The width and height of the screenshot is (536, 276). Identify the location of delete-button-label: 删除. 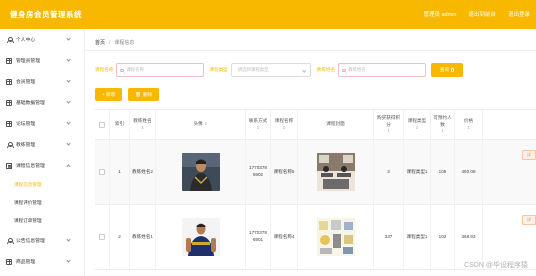
(148, 94).